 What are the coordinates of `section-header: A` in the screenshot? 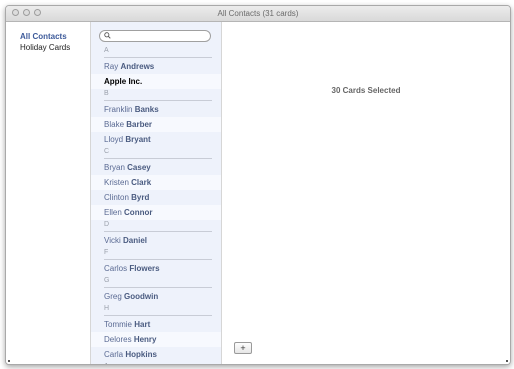 It's located at (158, 52).